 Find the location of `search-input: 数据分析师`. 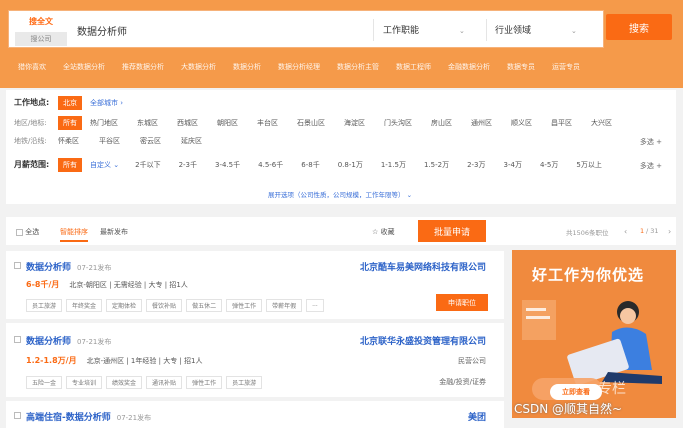

search-input: 数据分析师 is located at coordinates (102, 30).